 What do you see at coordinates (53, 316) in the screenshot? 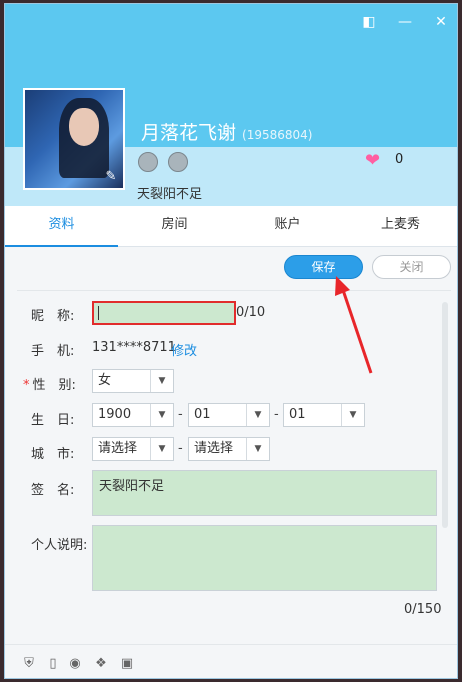
I see `nickname-label: 昵 称:` at bounding box center [53, 316].